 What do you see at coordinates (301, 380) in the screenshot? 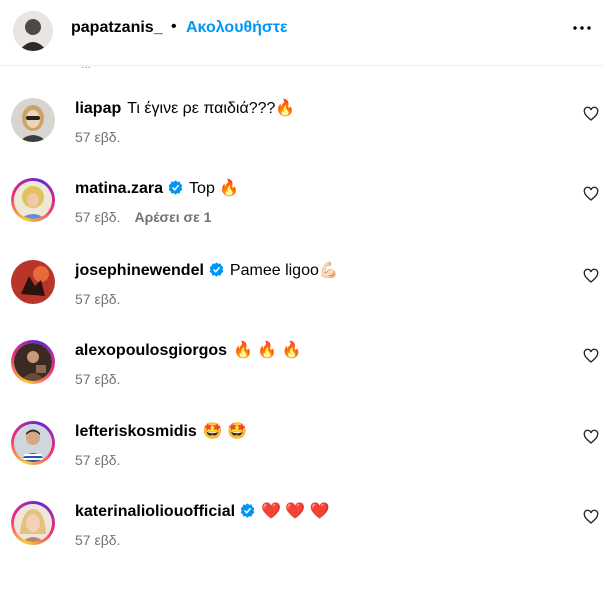
I see `comment-item: alexopoulosgiorgos 🔥 🔥 🔥 57 εβδ.` at bounding box center [301, 380].